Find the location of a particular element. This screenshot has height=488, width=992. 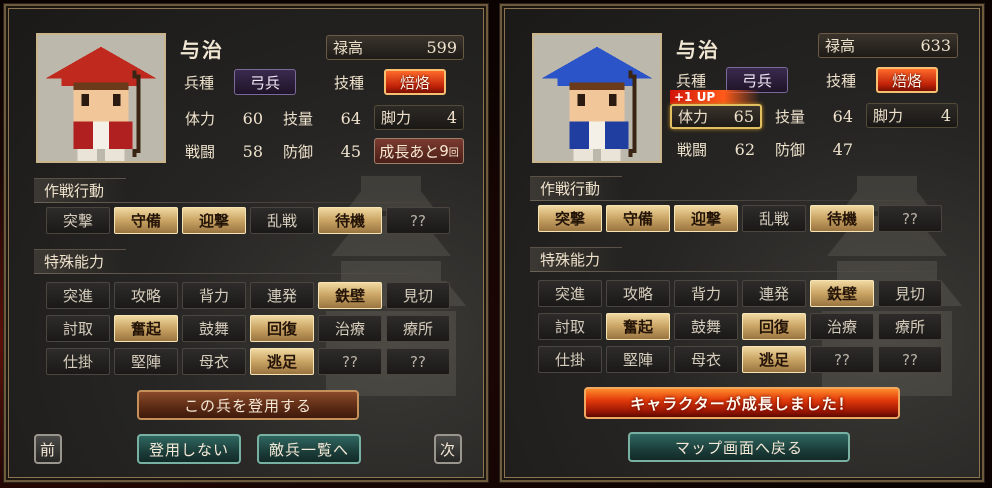

defense-stat: 防御 45 is located at coordinates (322, 151).